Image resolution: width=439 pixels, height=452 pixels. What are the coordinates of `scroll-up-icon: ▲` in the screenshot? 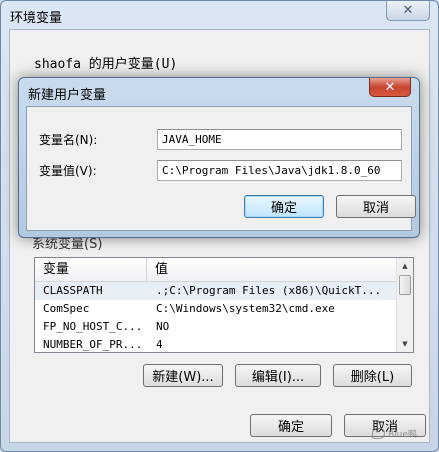 It's located at (405, 266).